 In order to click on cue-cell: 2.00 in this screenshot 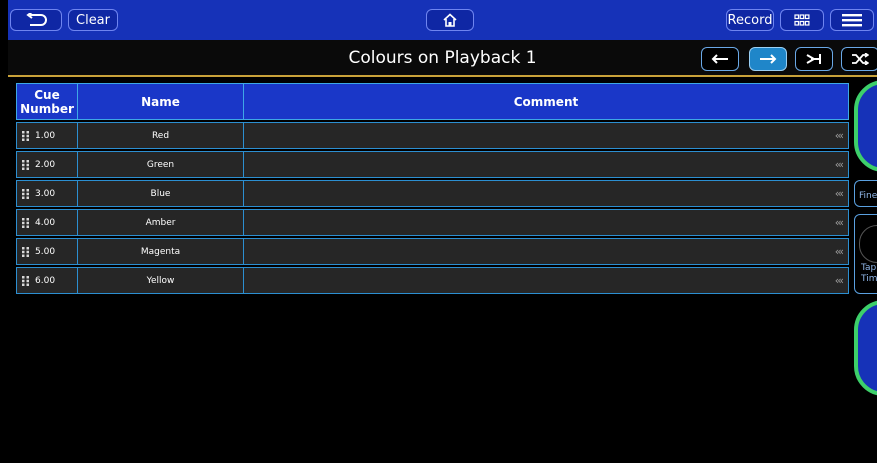, I will do `click(47, 164)`.